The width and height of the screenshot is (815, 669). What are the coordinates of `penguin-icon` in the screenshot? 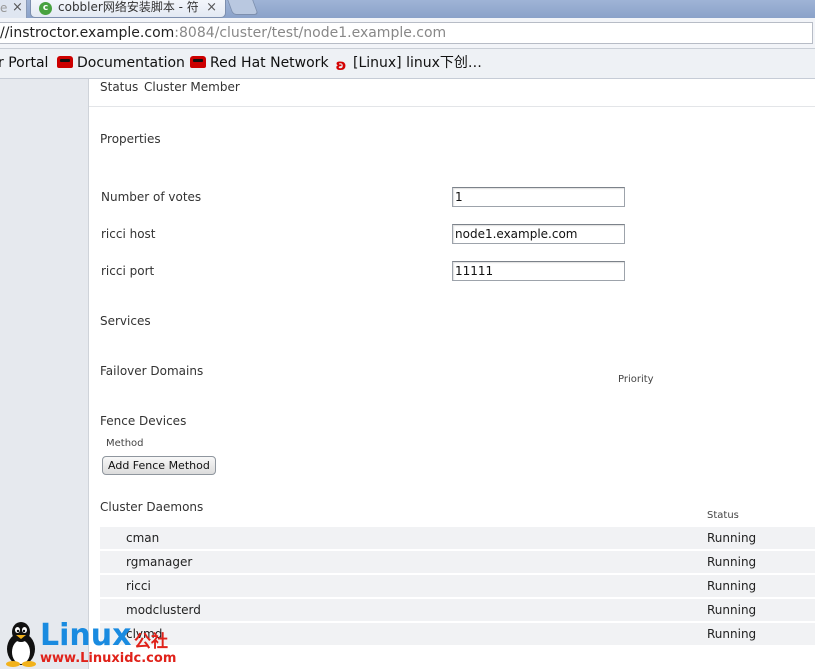 It's located at (21, 644).